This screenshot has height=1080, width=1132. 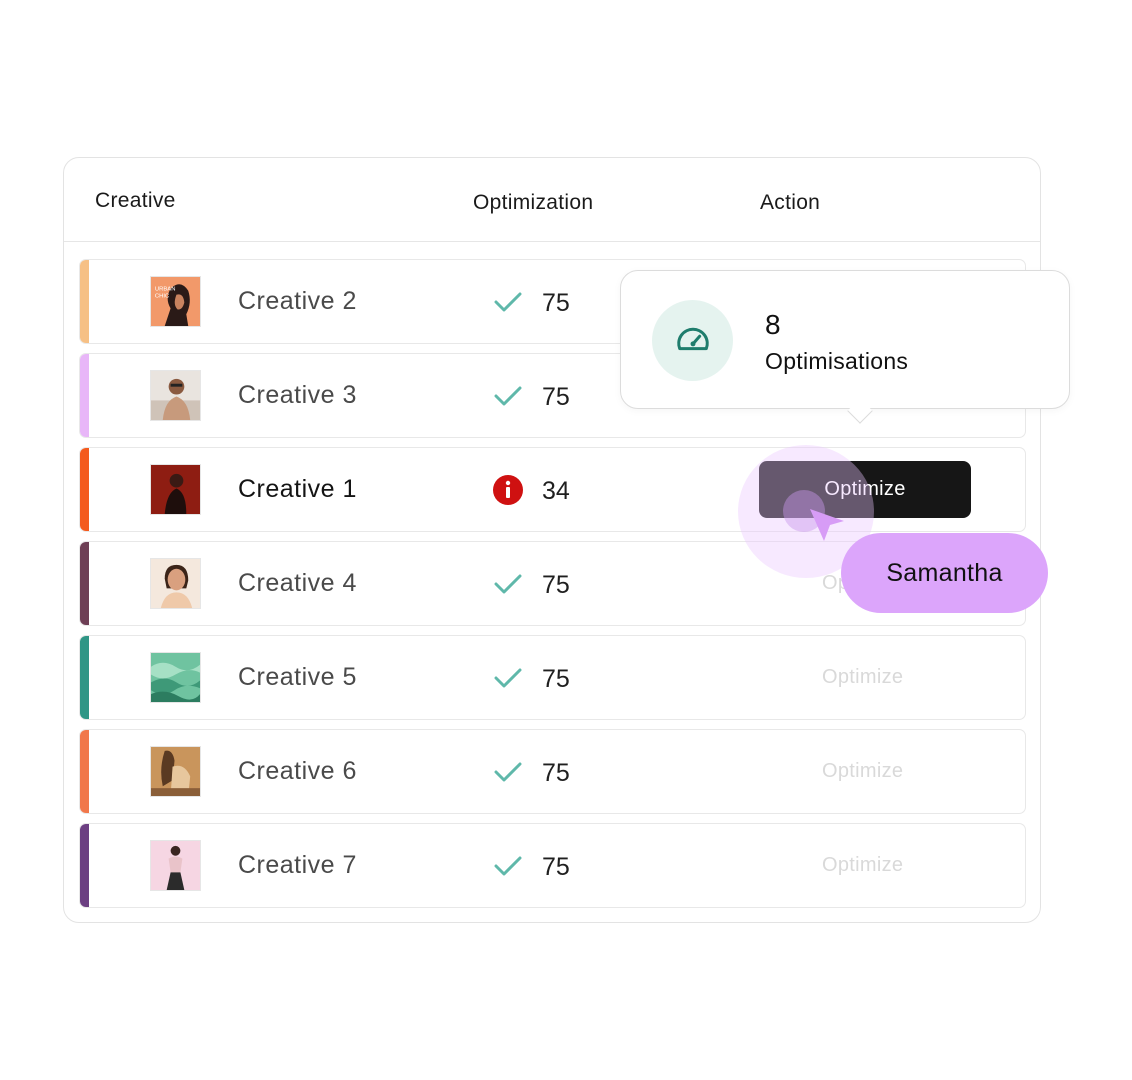 I want to click on creative-name: Creative 5, so click(x=297, y=677).